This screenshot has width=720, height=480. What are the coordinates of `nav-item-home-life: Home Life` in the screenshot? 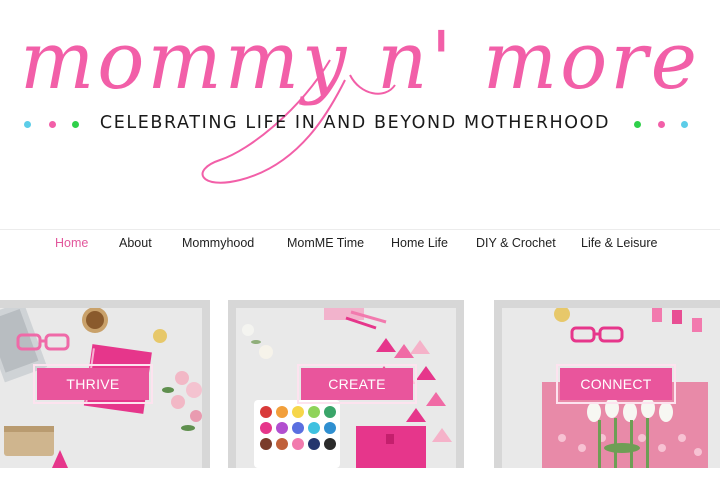 It's located at (419, 243).